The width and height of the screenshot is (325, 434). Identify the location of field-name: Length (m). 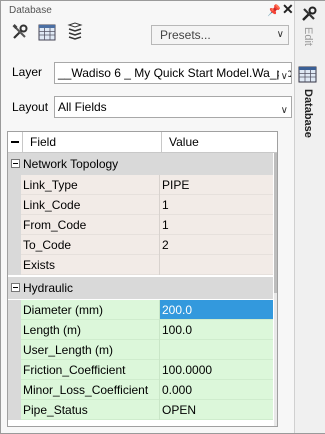
(90, 330).